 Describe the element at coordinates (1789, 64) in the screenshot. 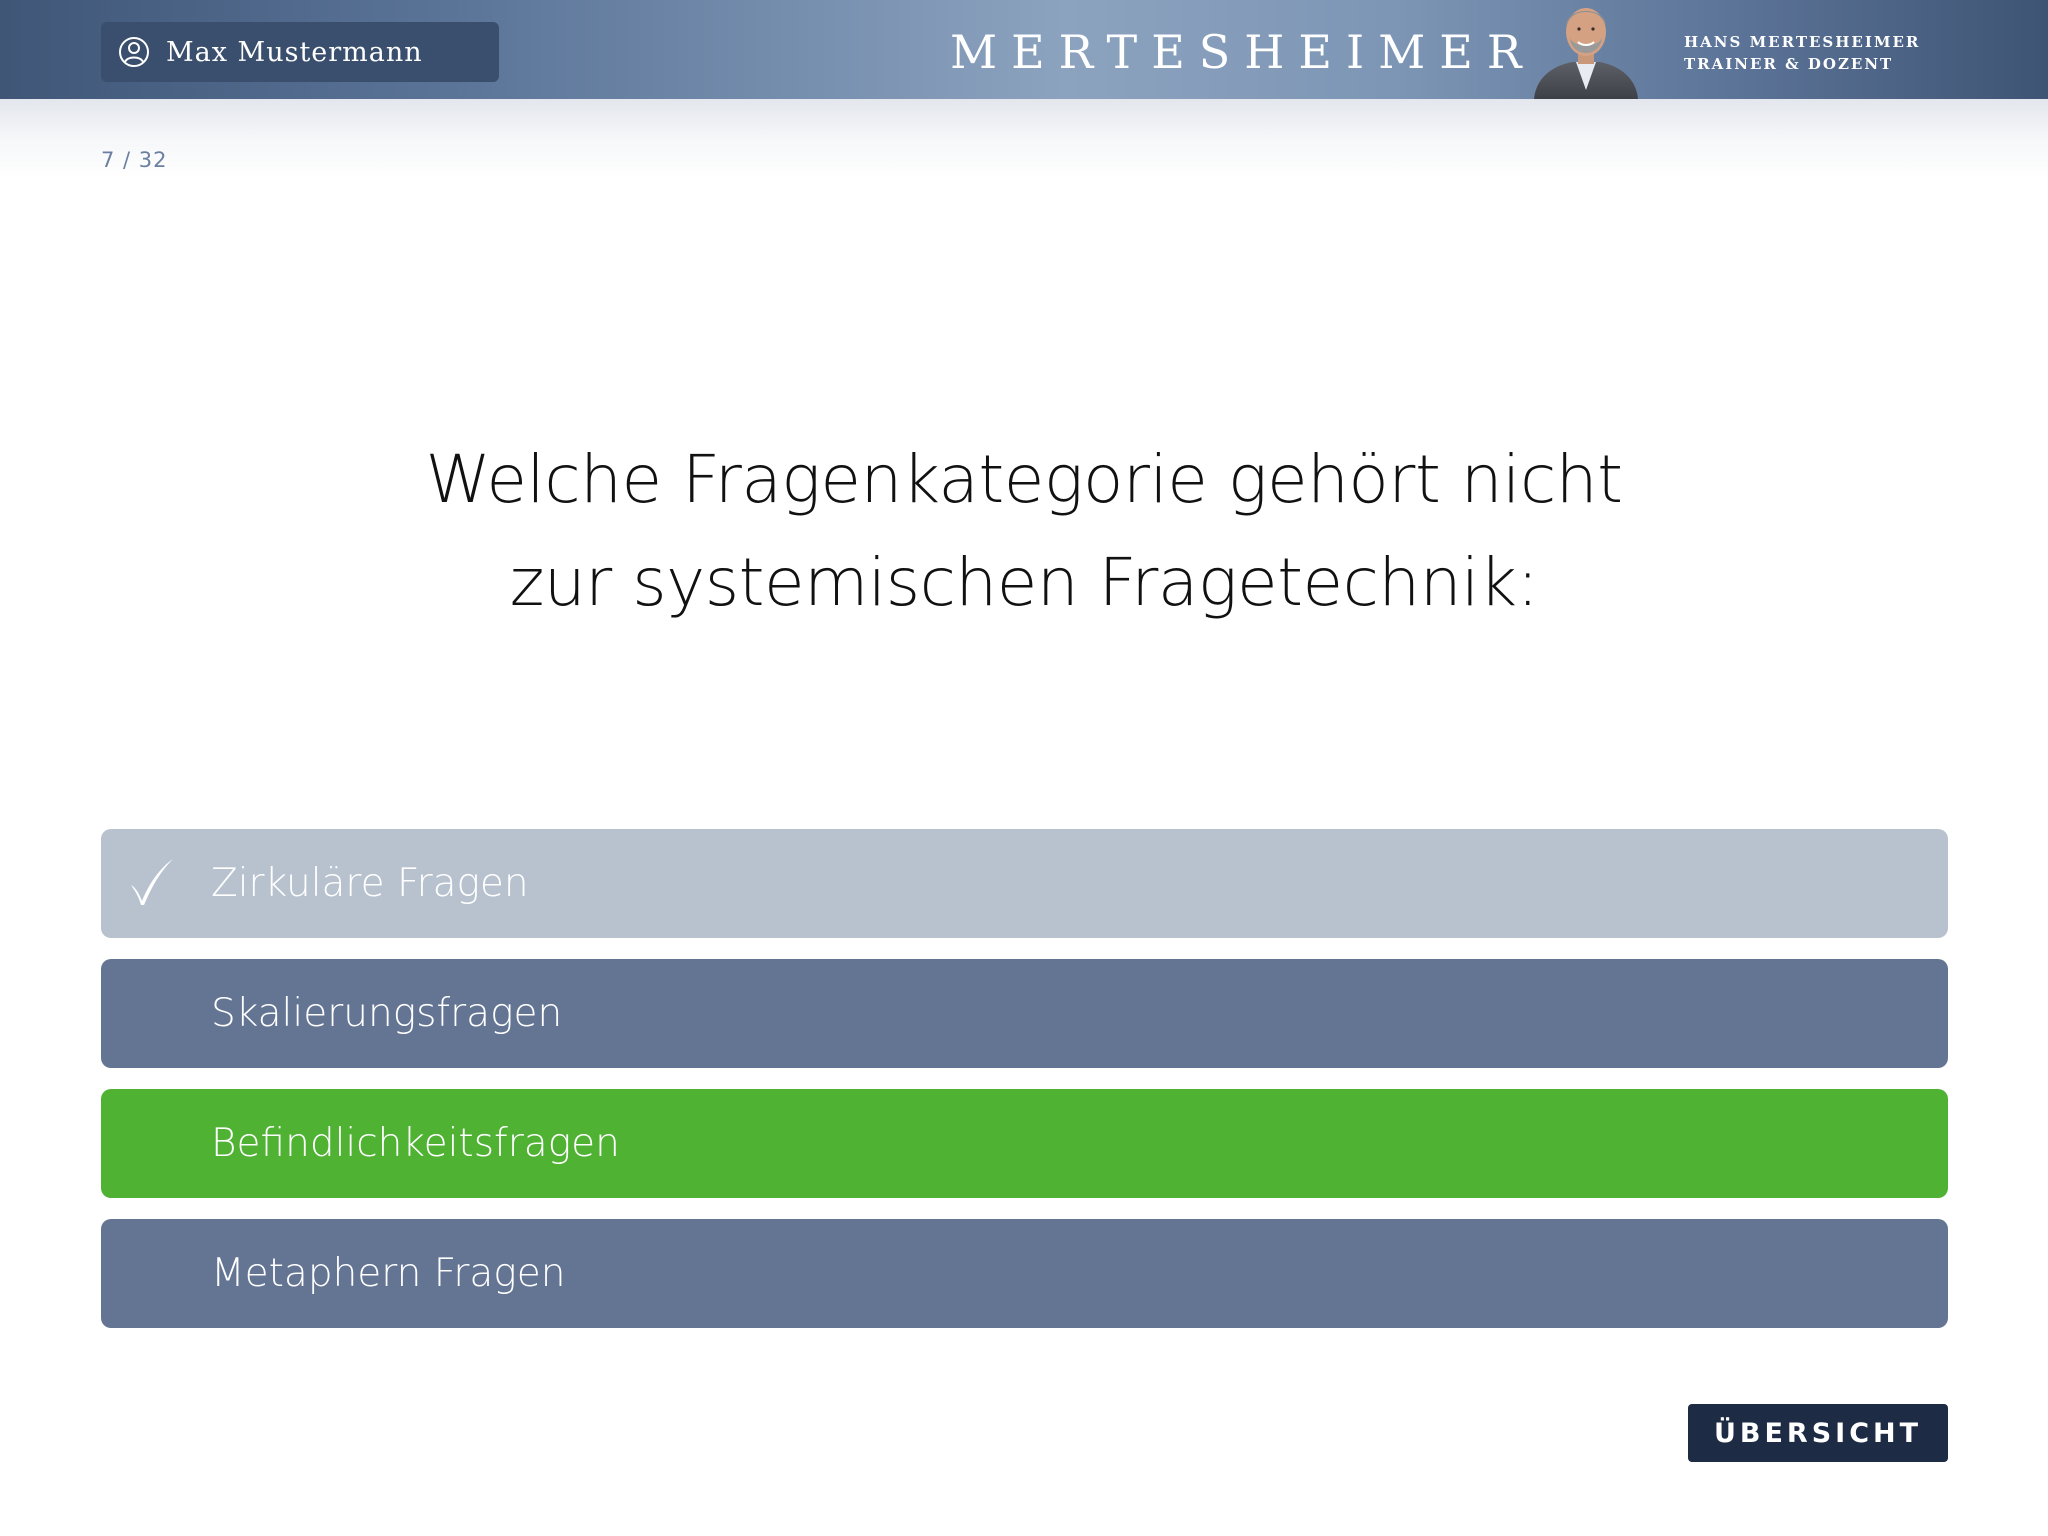

I see `trainer-role: TRAINER & DOZENT` at that location.